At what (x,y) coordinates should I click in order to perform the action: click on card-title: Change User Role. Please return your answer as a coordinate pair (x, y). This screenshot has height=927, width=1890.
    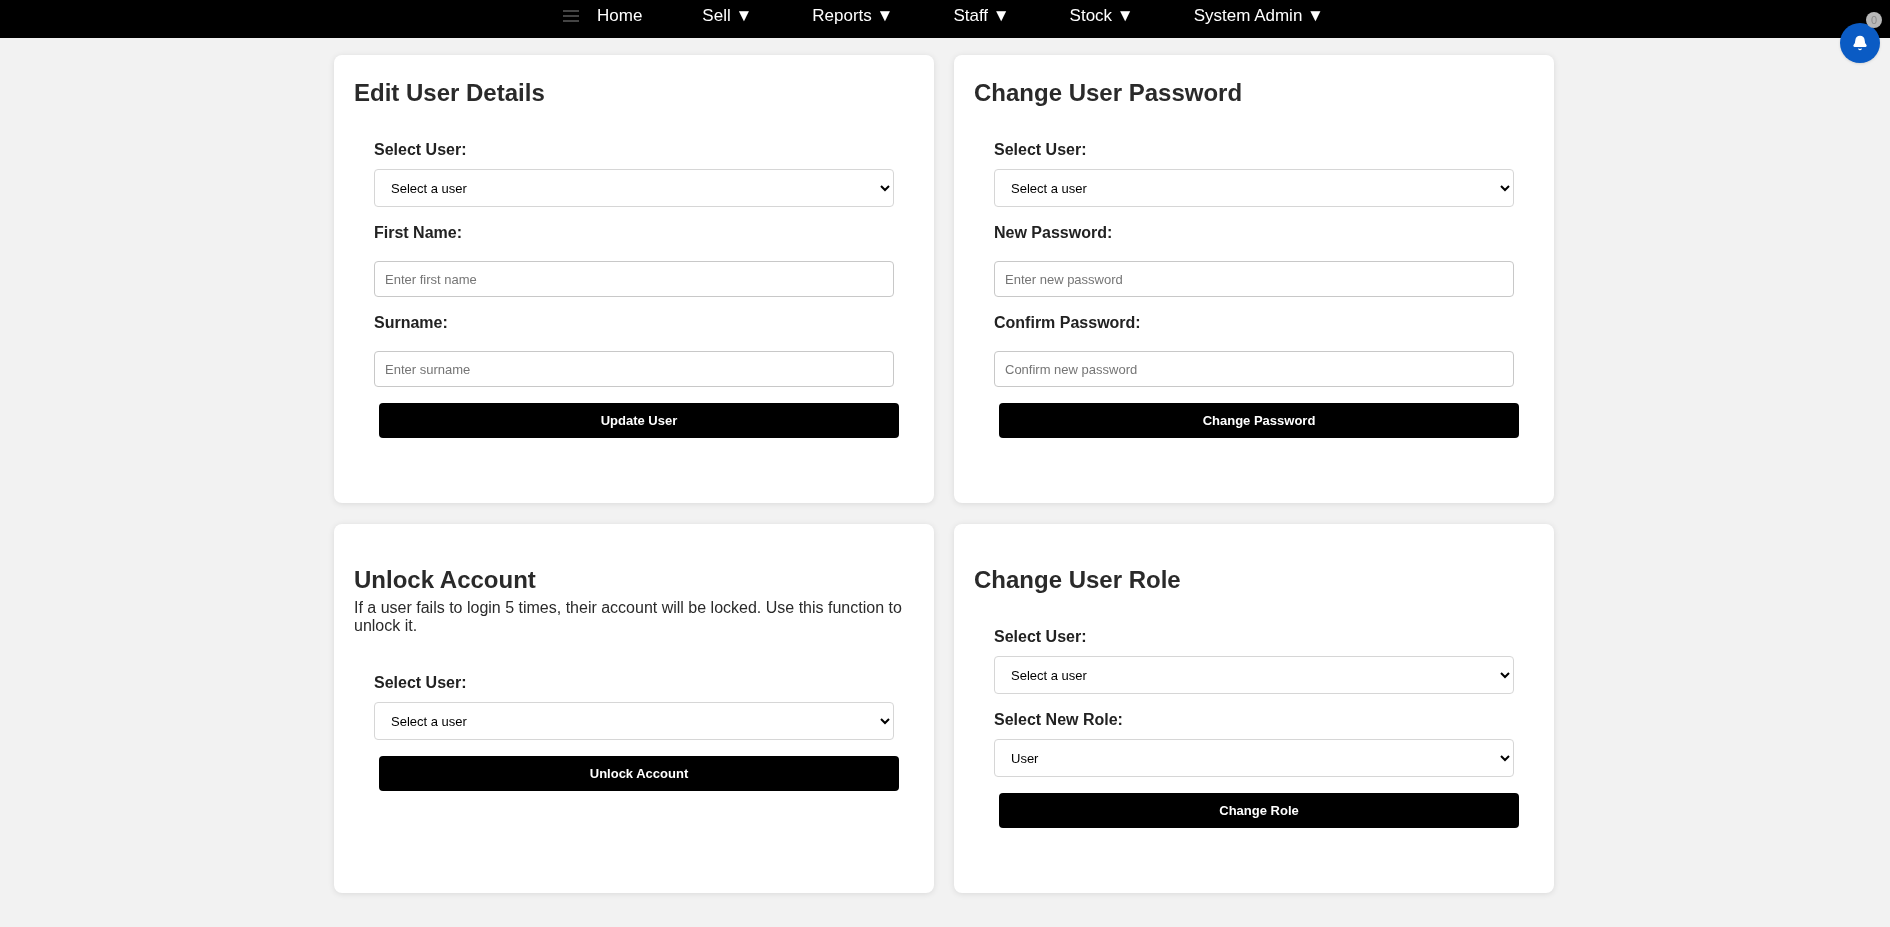
    Looking at the image, I should click on (1078, 580).